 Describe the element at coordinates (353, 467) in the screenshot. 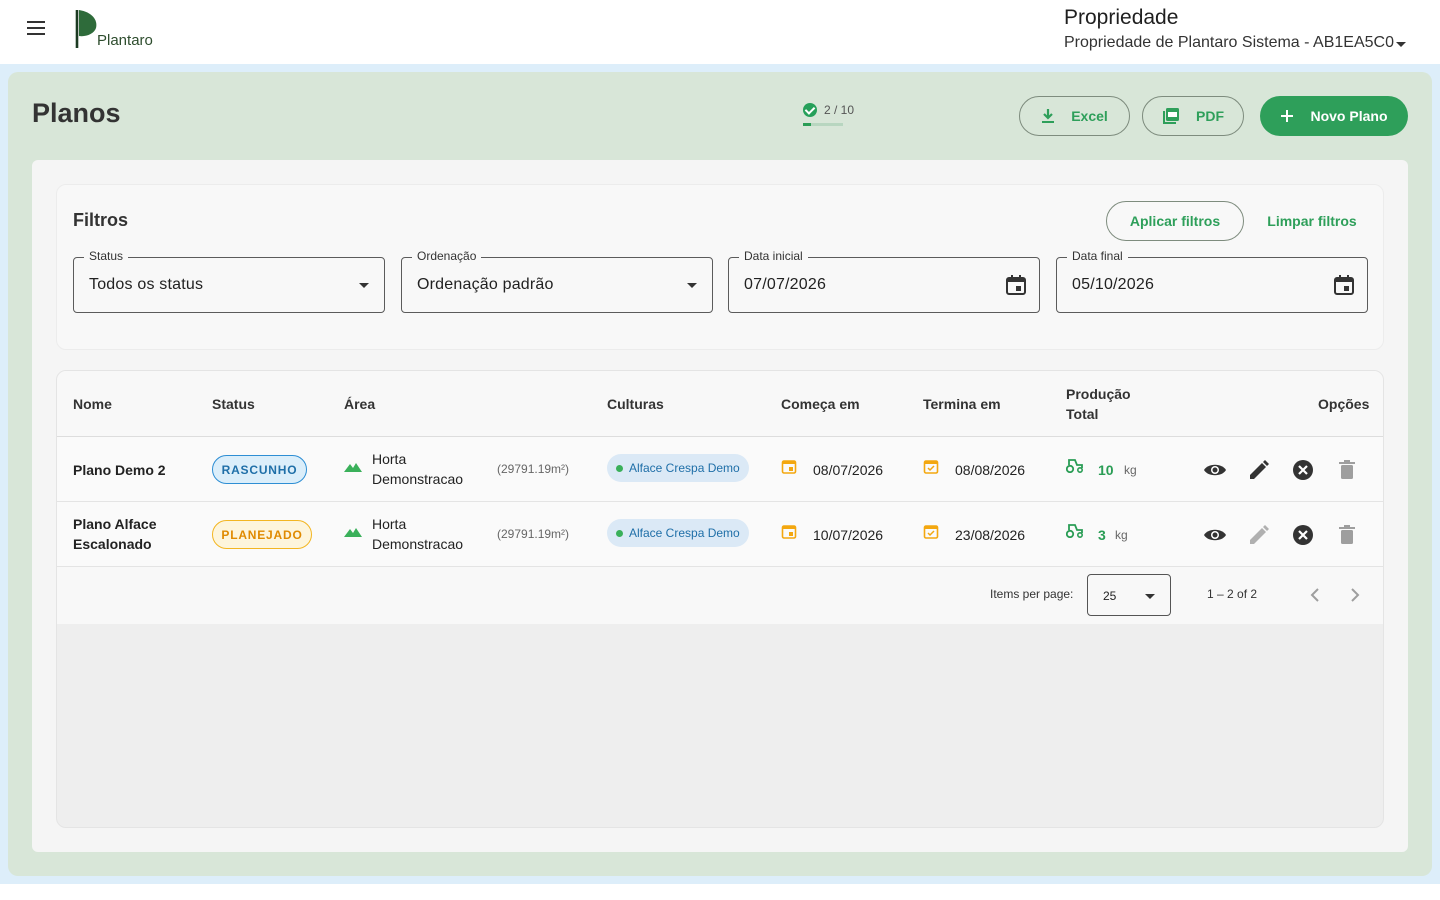

I see `terrain-icon` at that location.